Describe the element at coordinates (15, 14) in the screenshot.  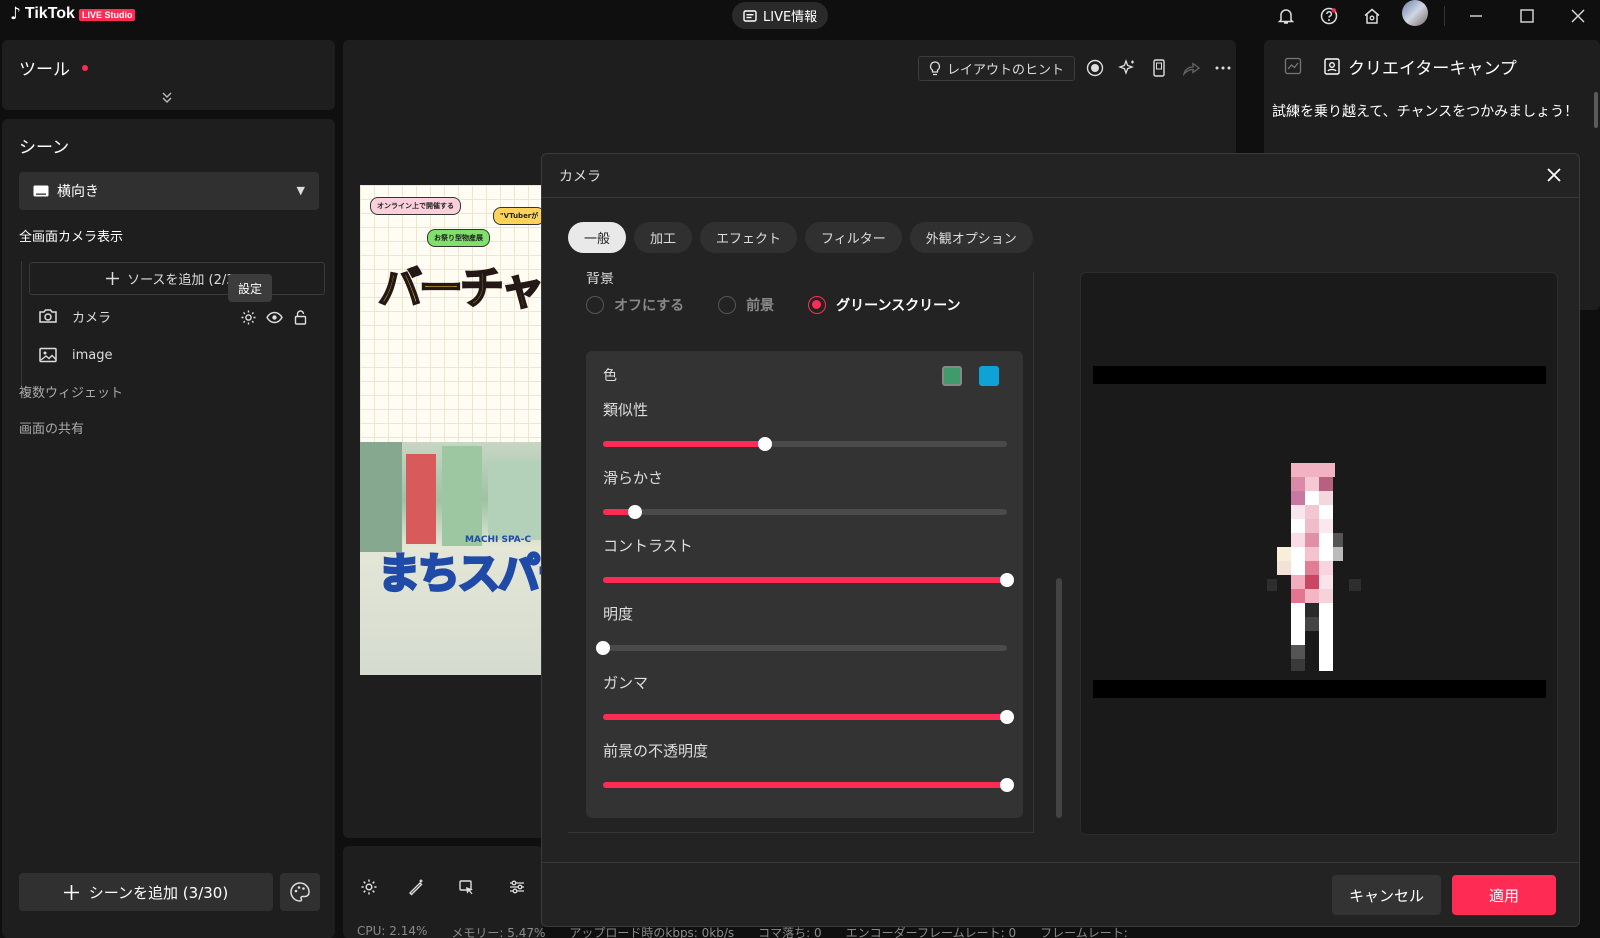
I see `tiktok-note-icon: ♪` at that location.